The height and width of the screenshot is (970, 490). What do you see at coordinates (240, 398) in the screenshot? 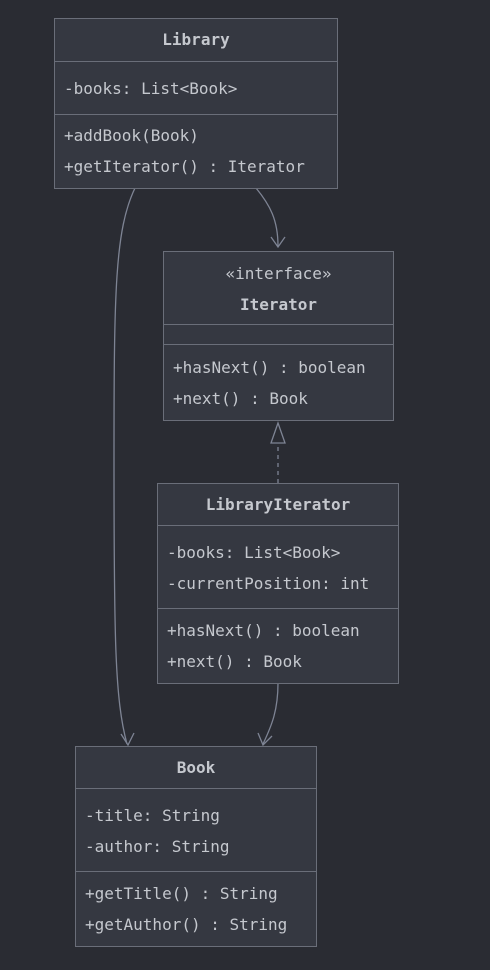
I see `class-iterator-method: +next() : Book` at bounding box center [240, 398].